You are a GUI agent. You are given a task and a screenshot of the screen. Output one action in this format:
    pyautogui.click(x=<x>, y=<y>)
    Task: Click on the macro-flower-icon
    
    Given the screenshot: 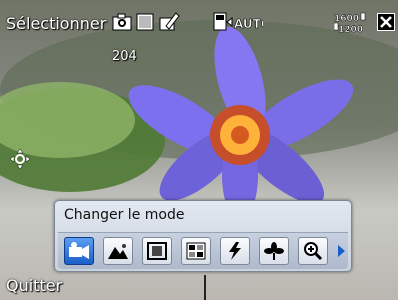 What is the action you would take?
    pyautogui.click(x=274, y=251)
    